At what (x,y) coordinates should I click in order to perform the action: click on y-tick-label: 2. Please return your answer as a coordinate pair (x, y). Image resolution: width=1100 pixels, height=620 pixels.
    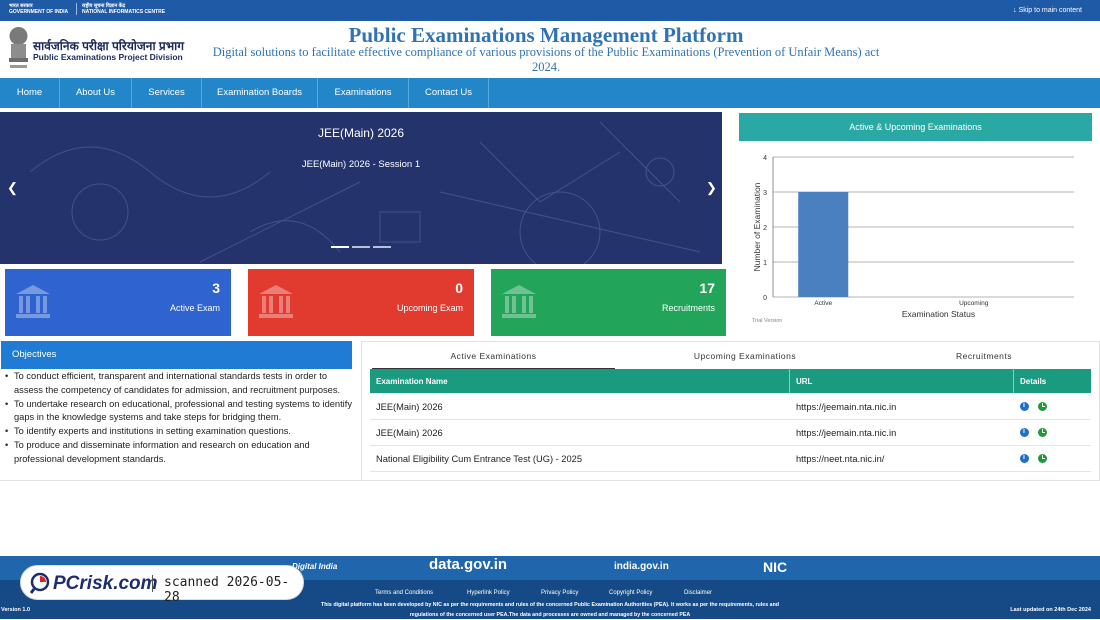
    Looking at the image, I should click on (765, 228).